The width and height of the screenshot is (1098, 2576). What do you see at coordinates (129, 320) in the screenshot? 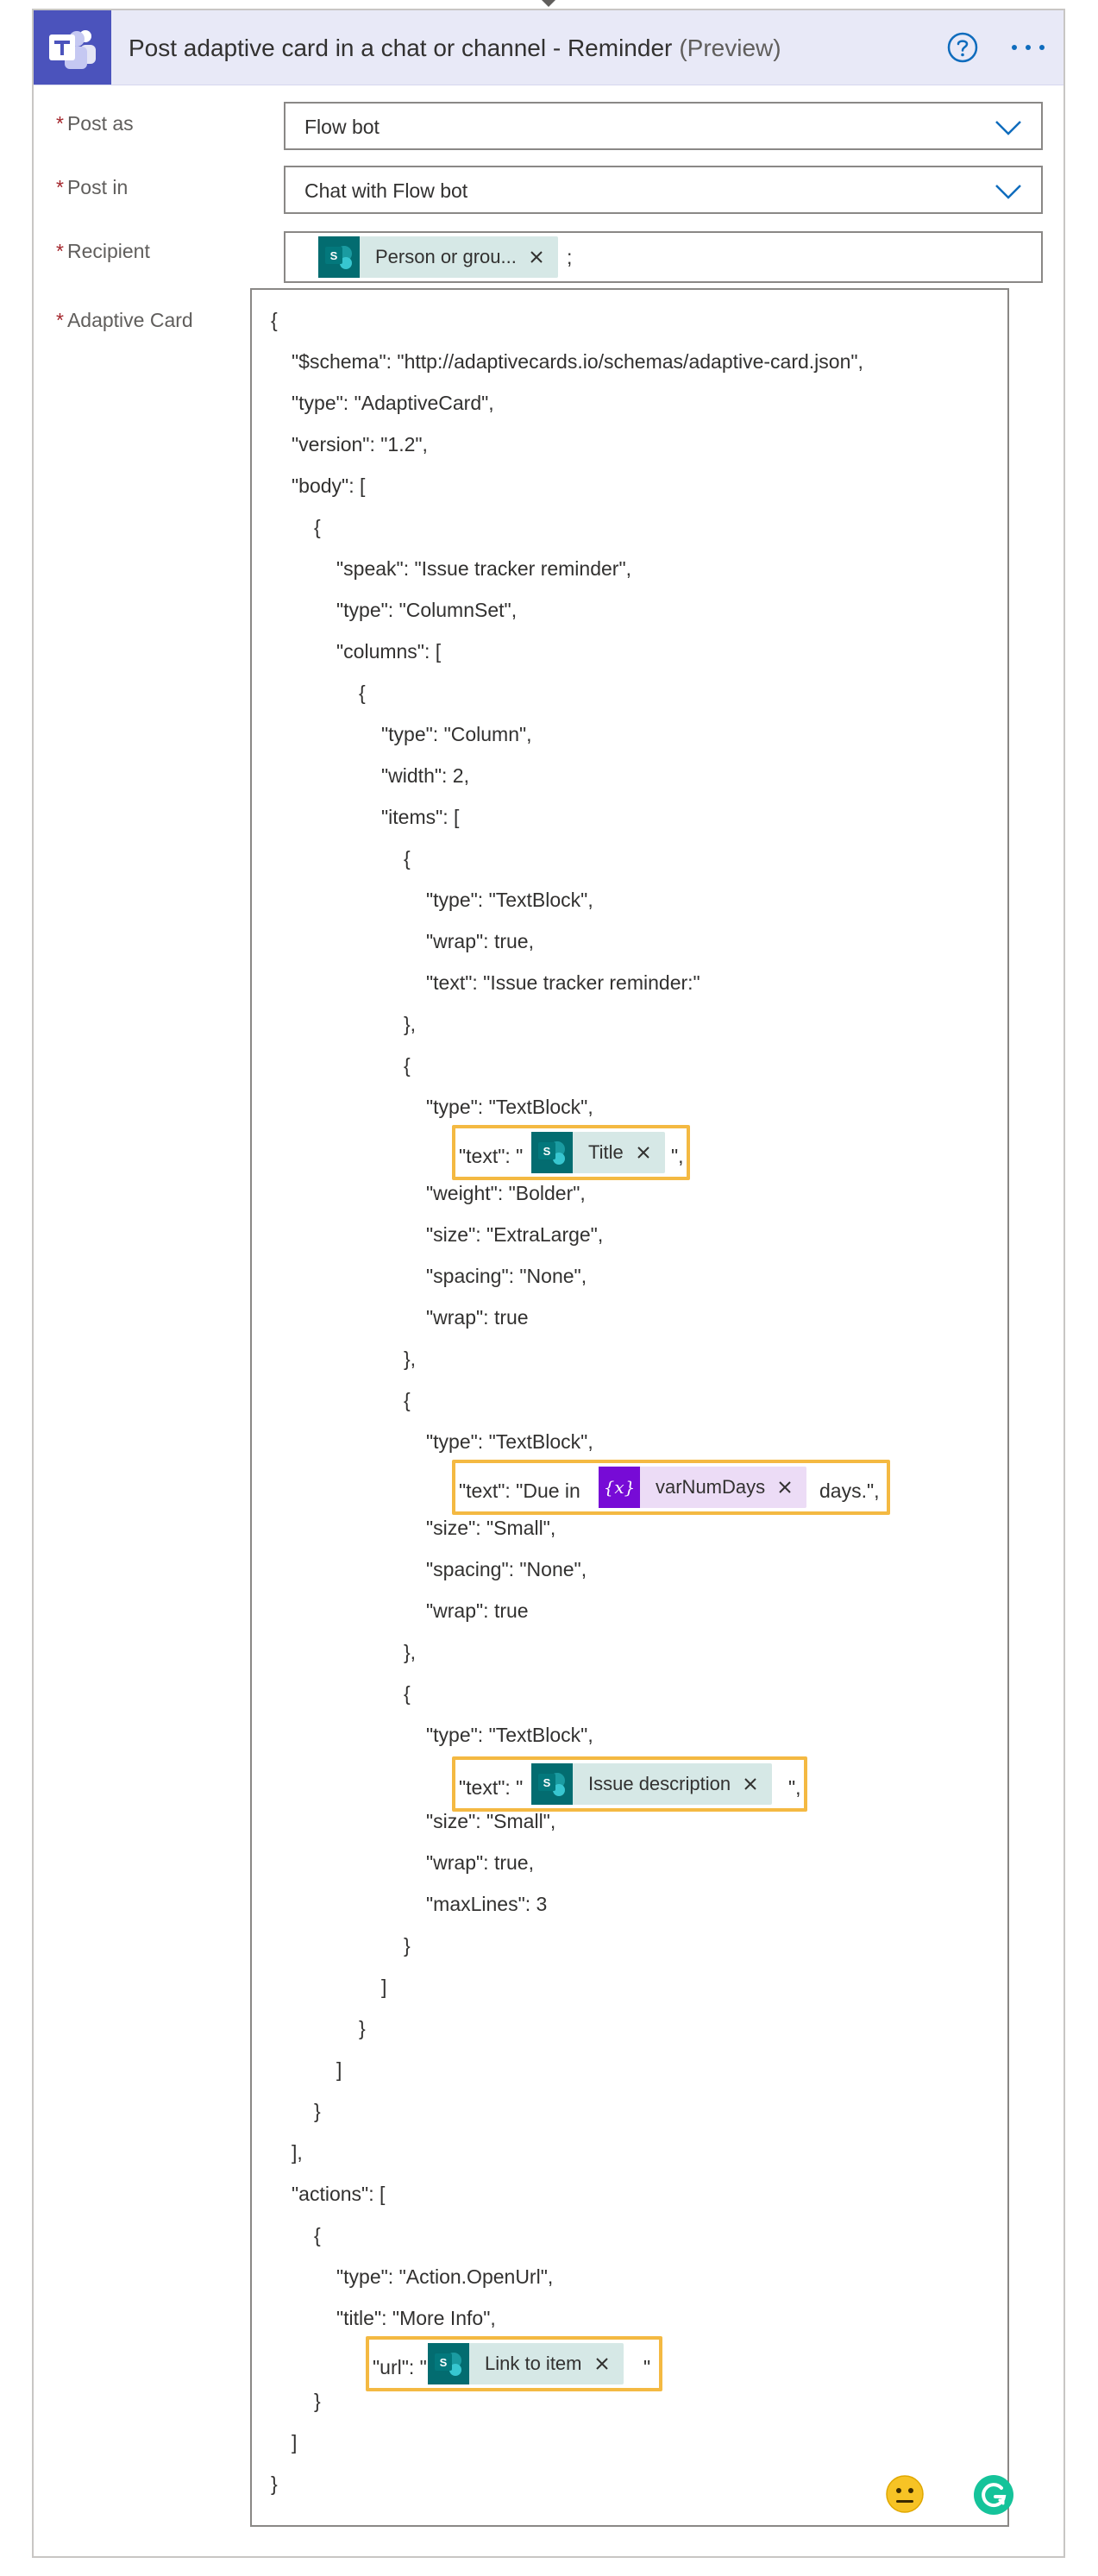
I see `adaptive-card-label-text: Adaptive Card` at bounding box center [129, 320].